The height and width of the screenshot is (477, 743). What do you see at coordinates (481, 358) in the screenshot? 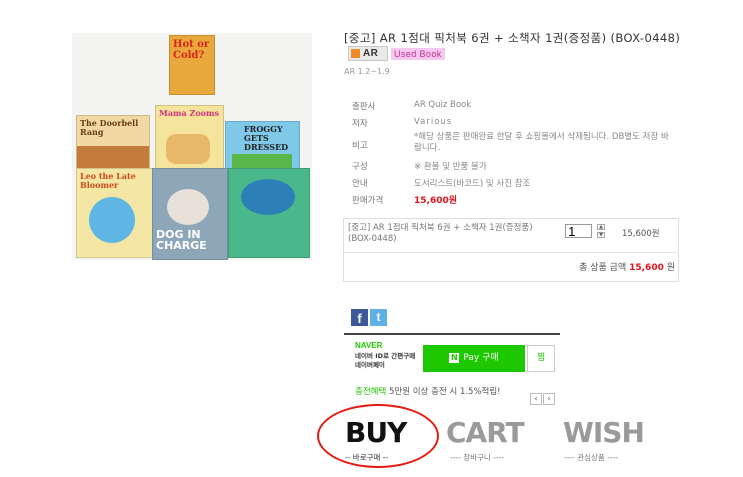
I see `naverpay-buy-label: Pay 구매` at bounding box center [481, 358].